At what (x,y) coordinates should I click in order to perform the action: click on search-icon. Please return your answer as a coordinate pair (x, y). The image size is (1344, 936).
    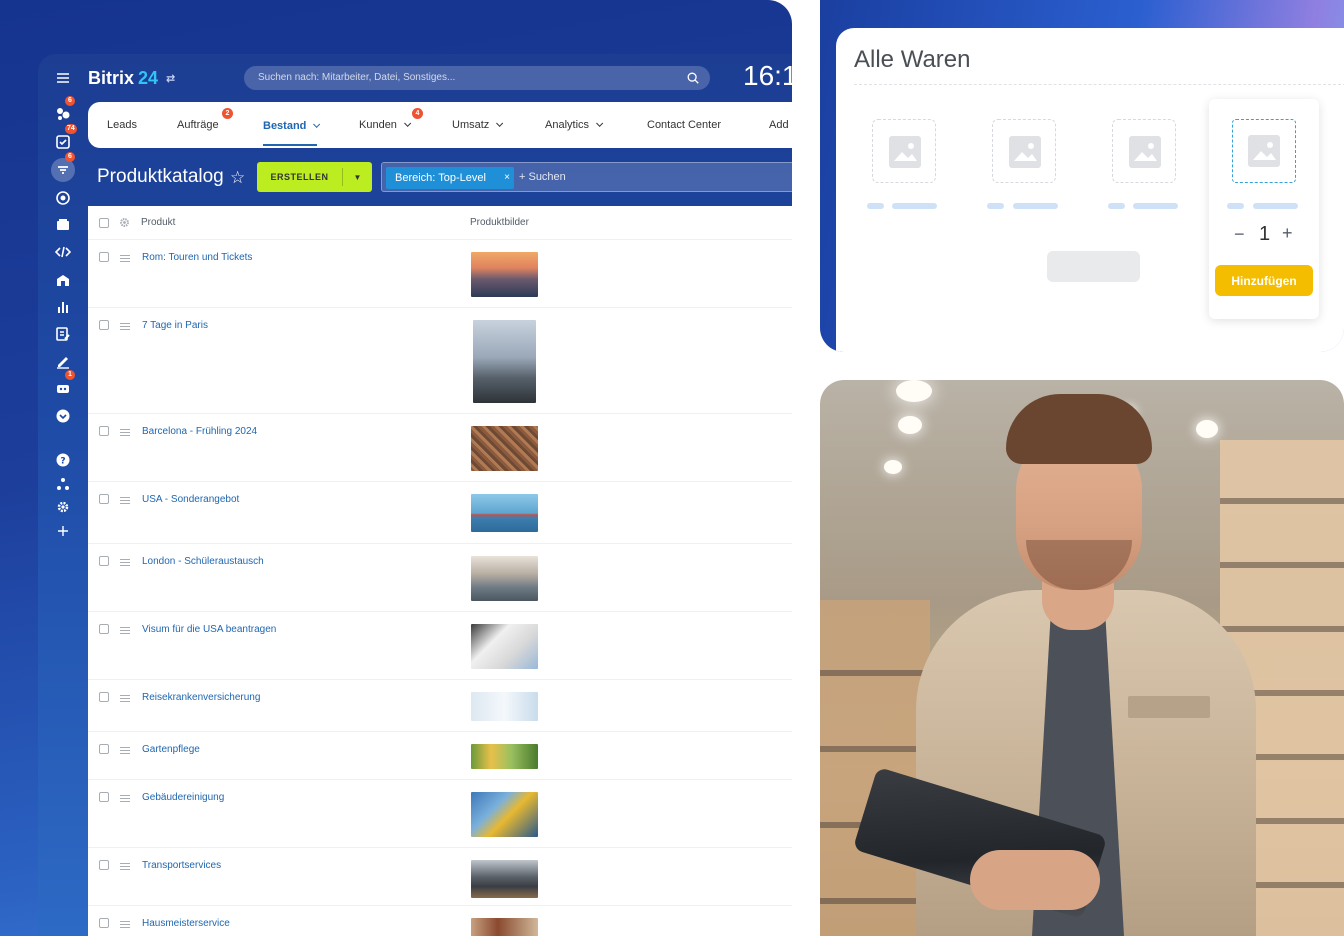
    Looking at the image, I should click on (693, 78).